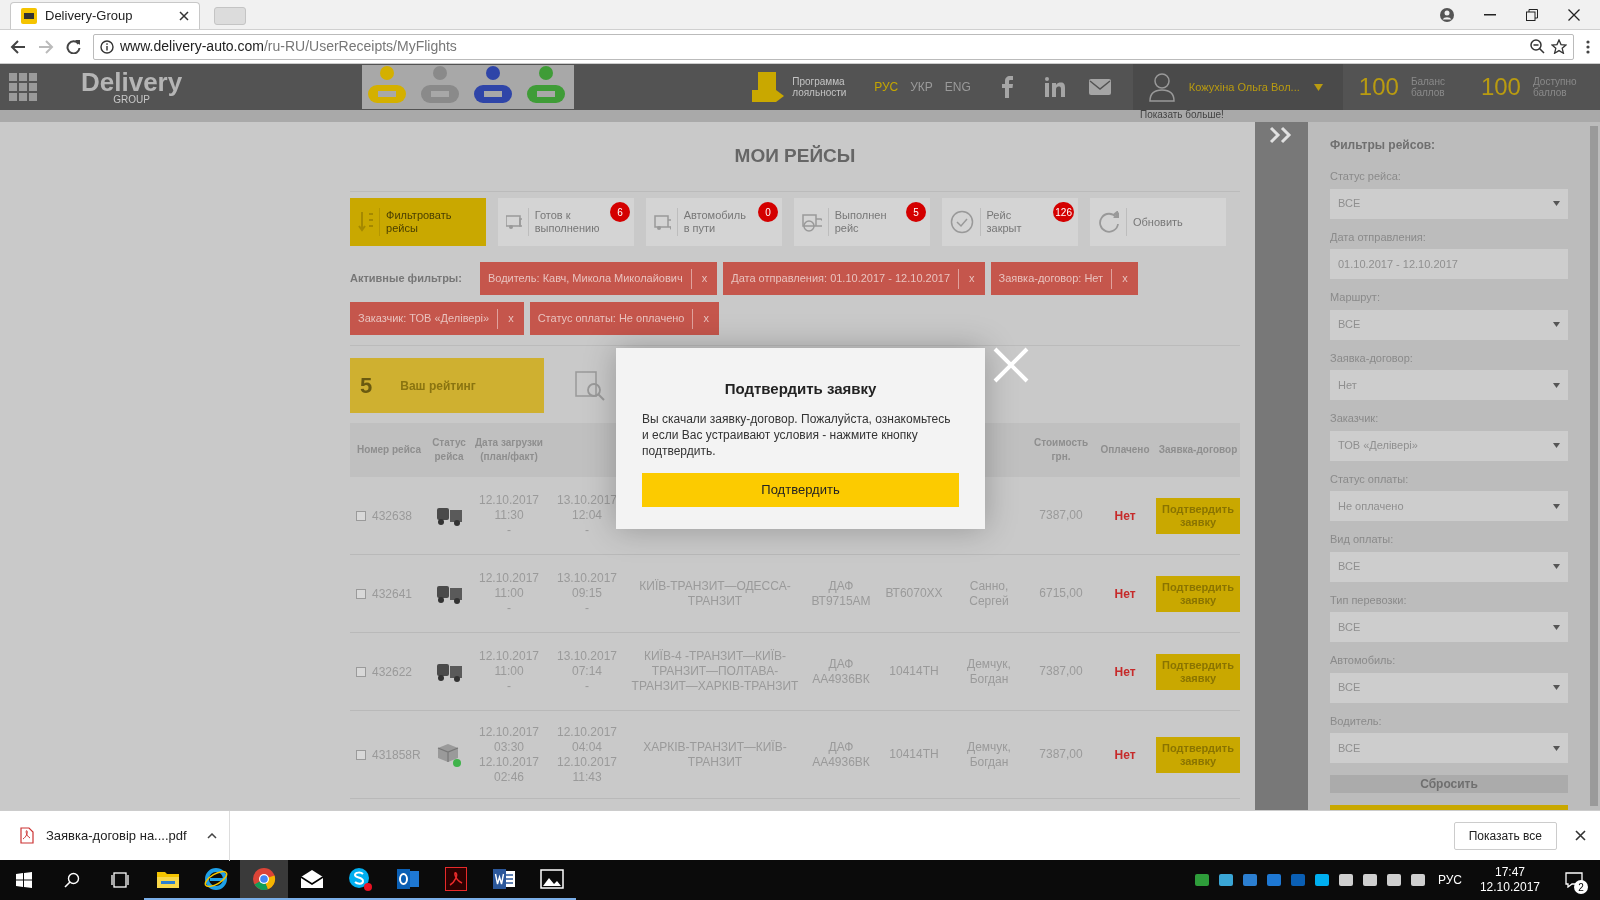 Image resolution: width=1600 pixels, height=900 pixels. Describe the element at coordinates (1447, 15) in the screenshot. I see `profile-icon` at that location.